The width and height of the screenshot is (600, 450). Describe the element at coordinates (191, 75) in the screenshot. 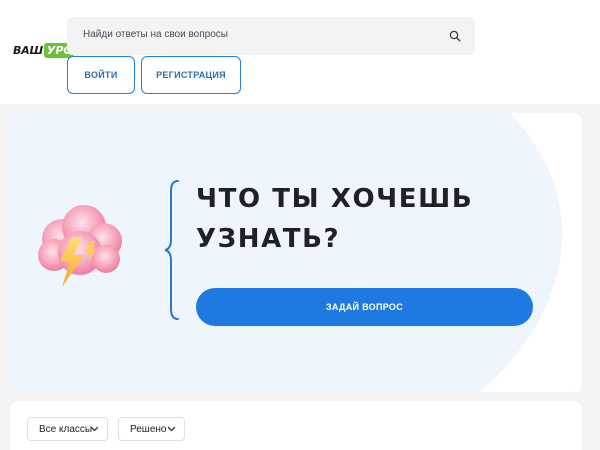

I see `register-button: РЕГИСТРАЦИЯ` at that location.